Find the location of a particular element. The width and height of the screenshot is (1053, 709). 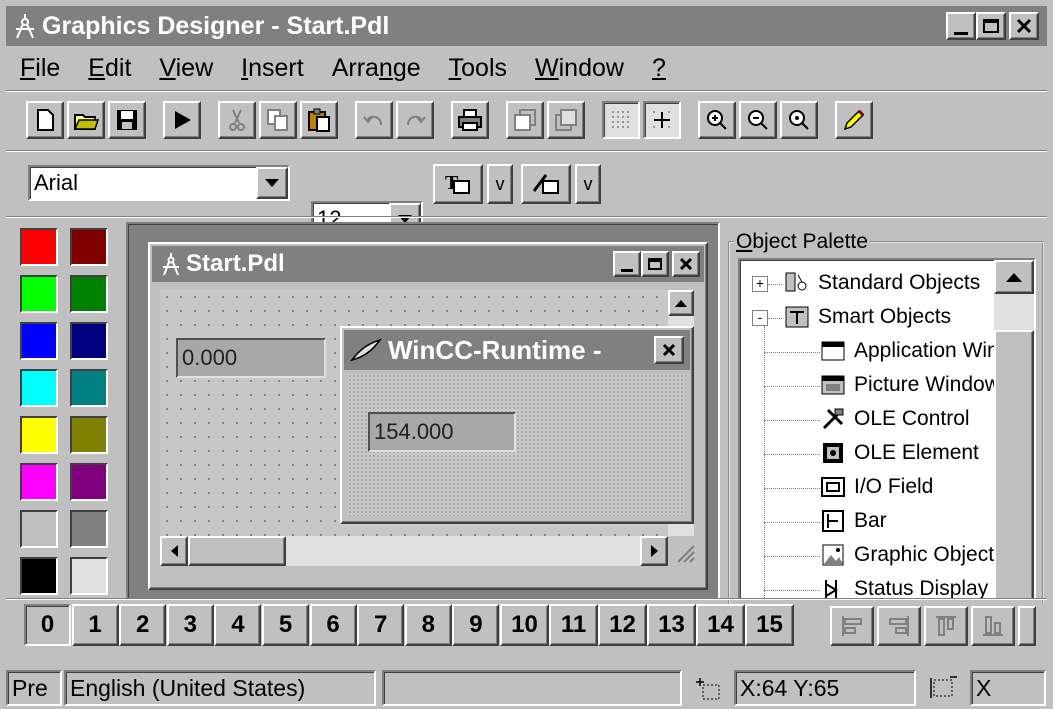

paste-button is located at coordinates (319, 120).